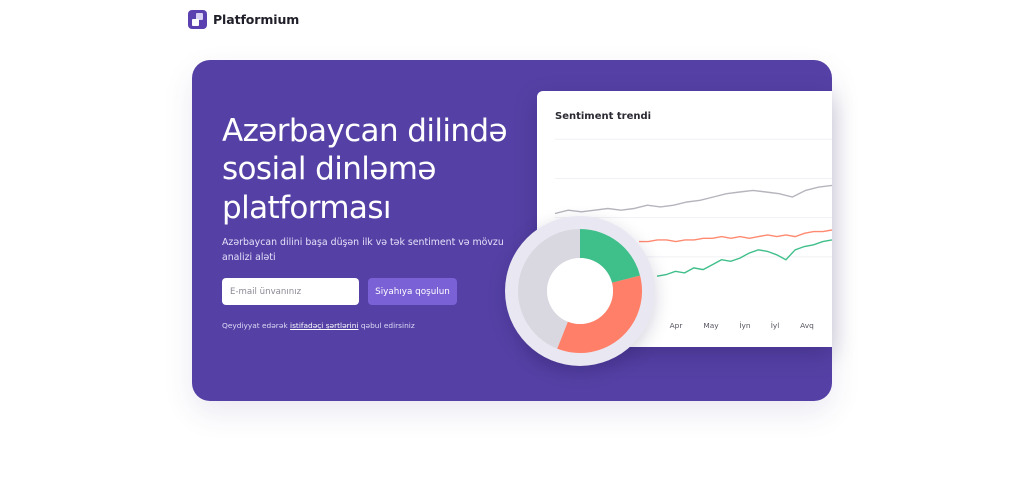  I want to click on donut-hole, so click(580, 291).